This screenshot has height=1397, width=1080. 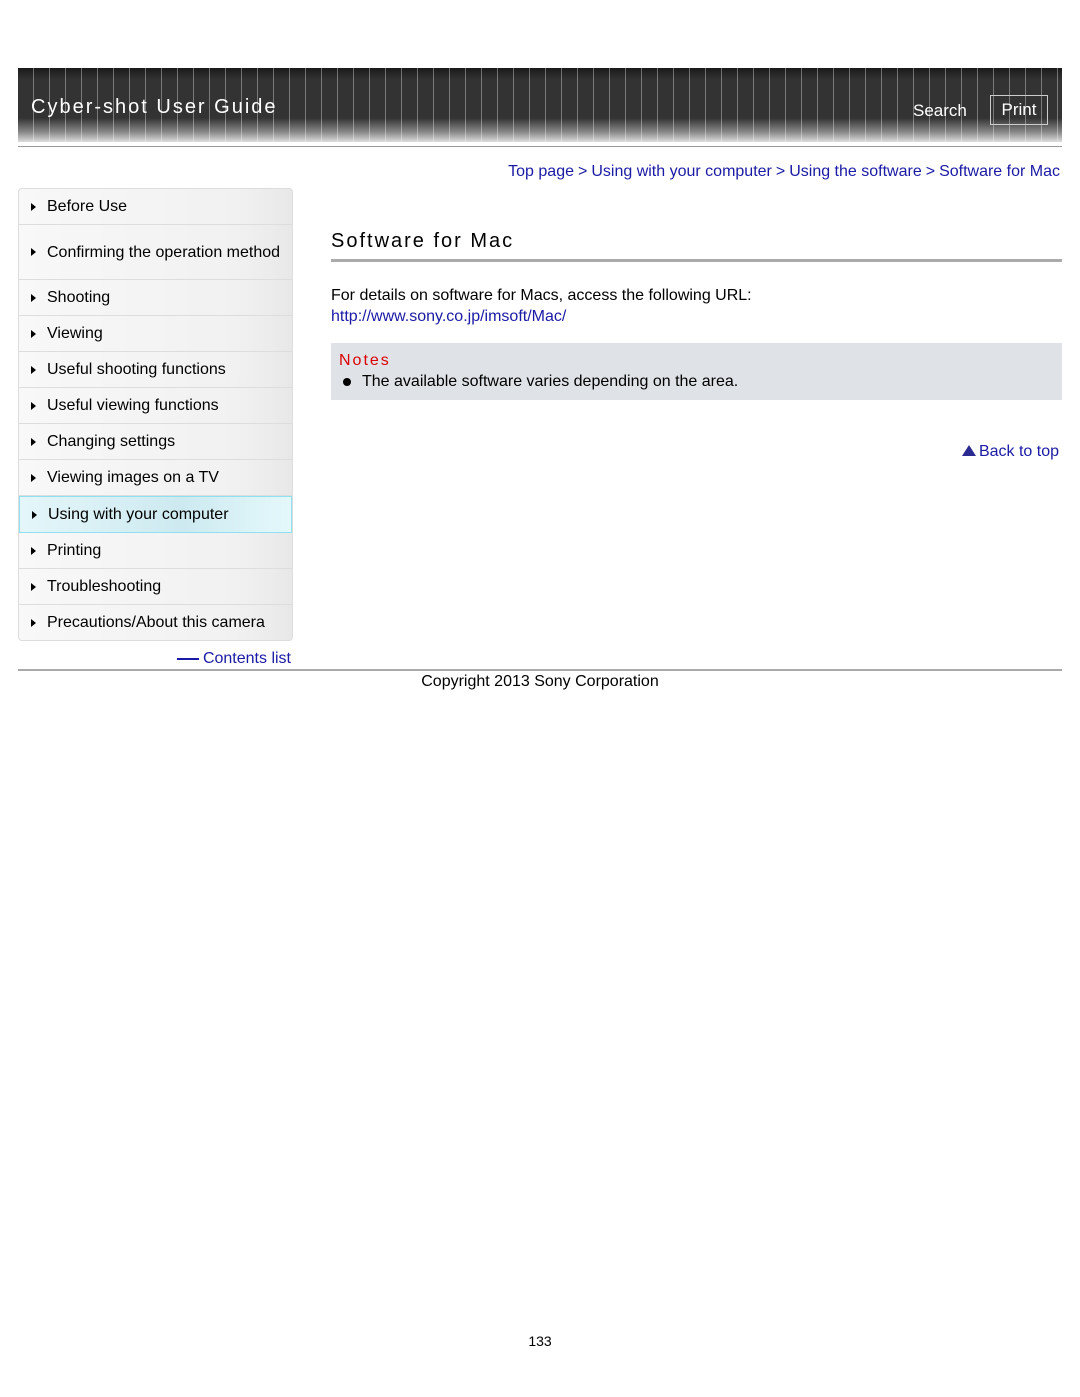 I want to click on sidebar-item-label: Changing settings, so click(x=111, y=441).